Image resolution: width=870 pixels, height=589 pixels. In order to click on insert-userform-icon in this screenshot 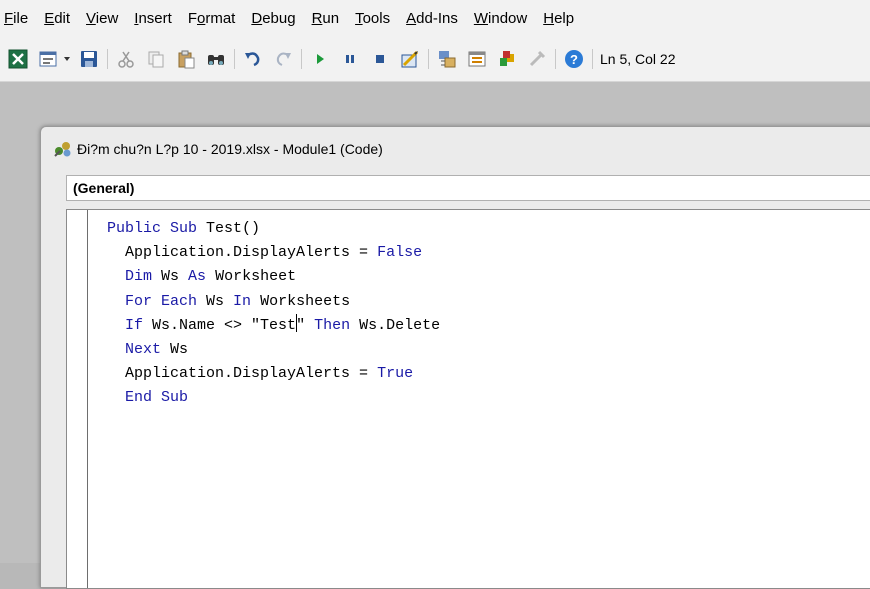, I will do `click(48, 59)`.